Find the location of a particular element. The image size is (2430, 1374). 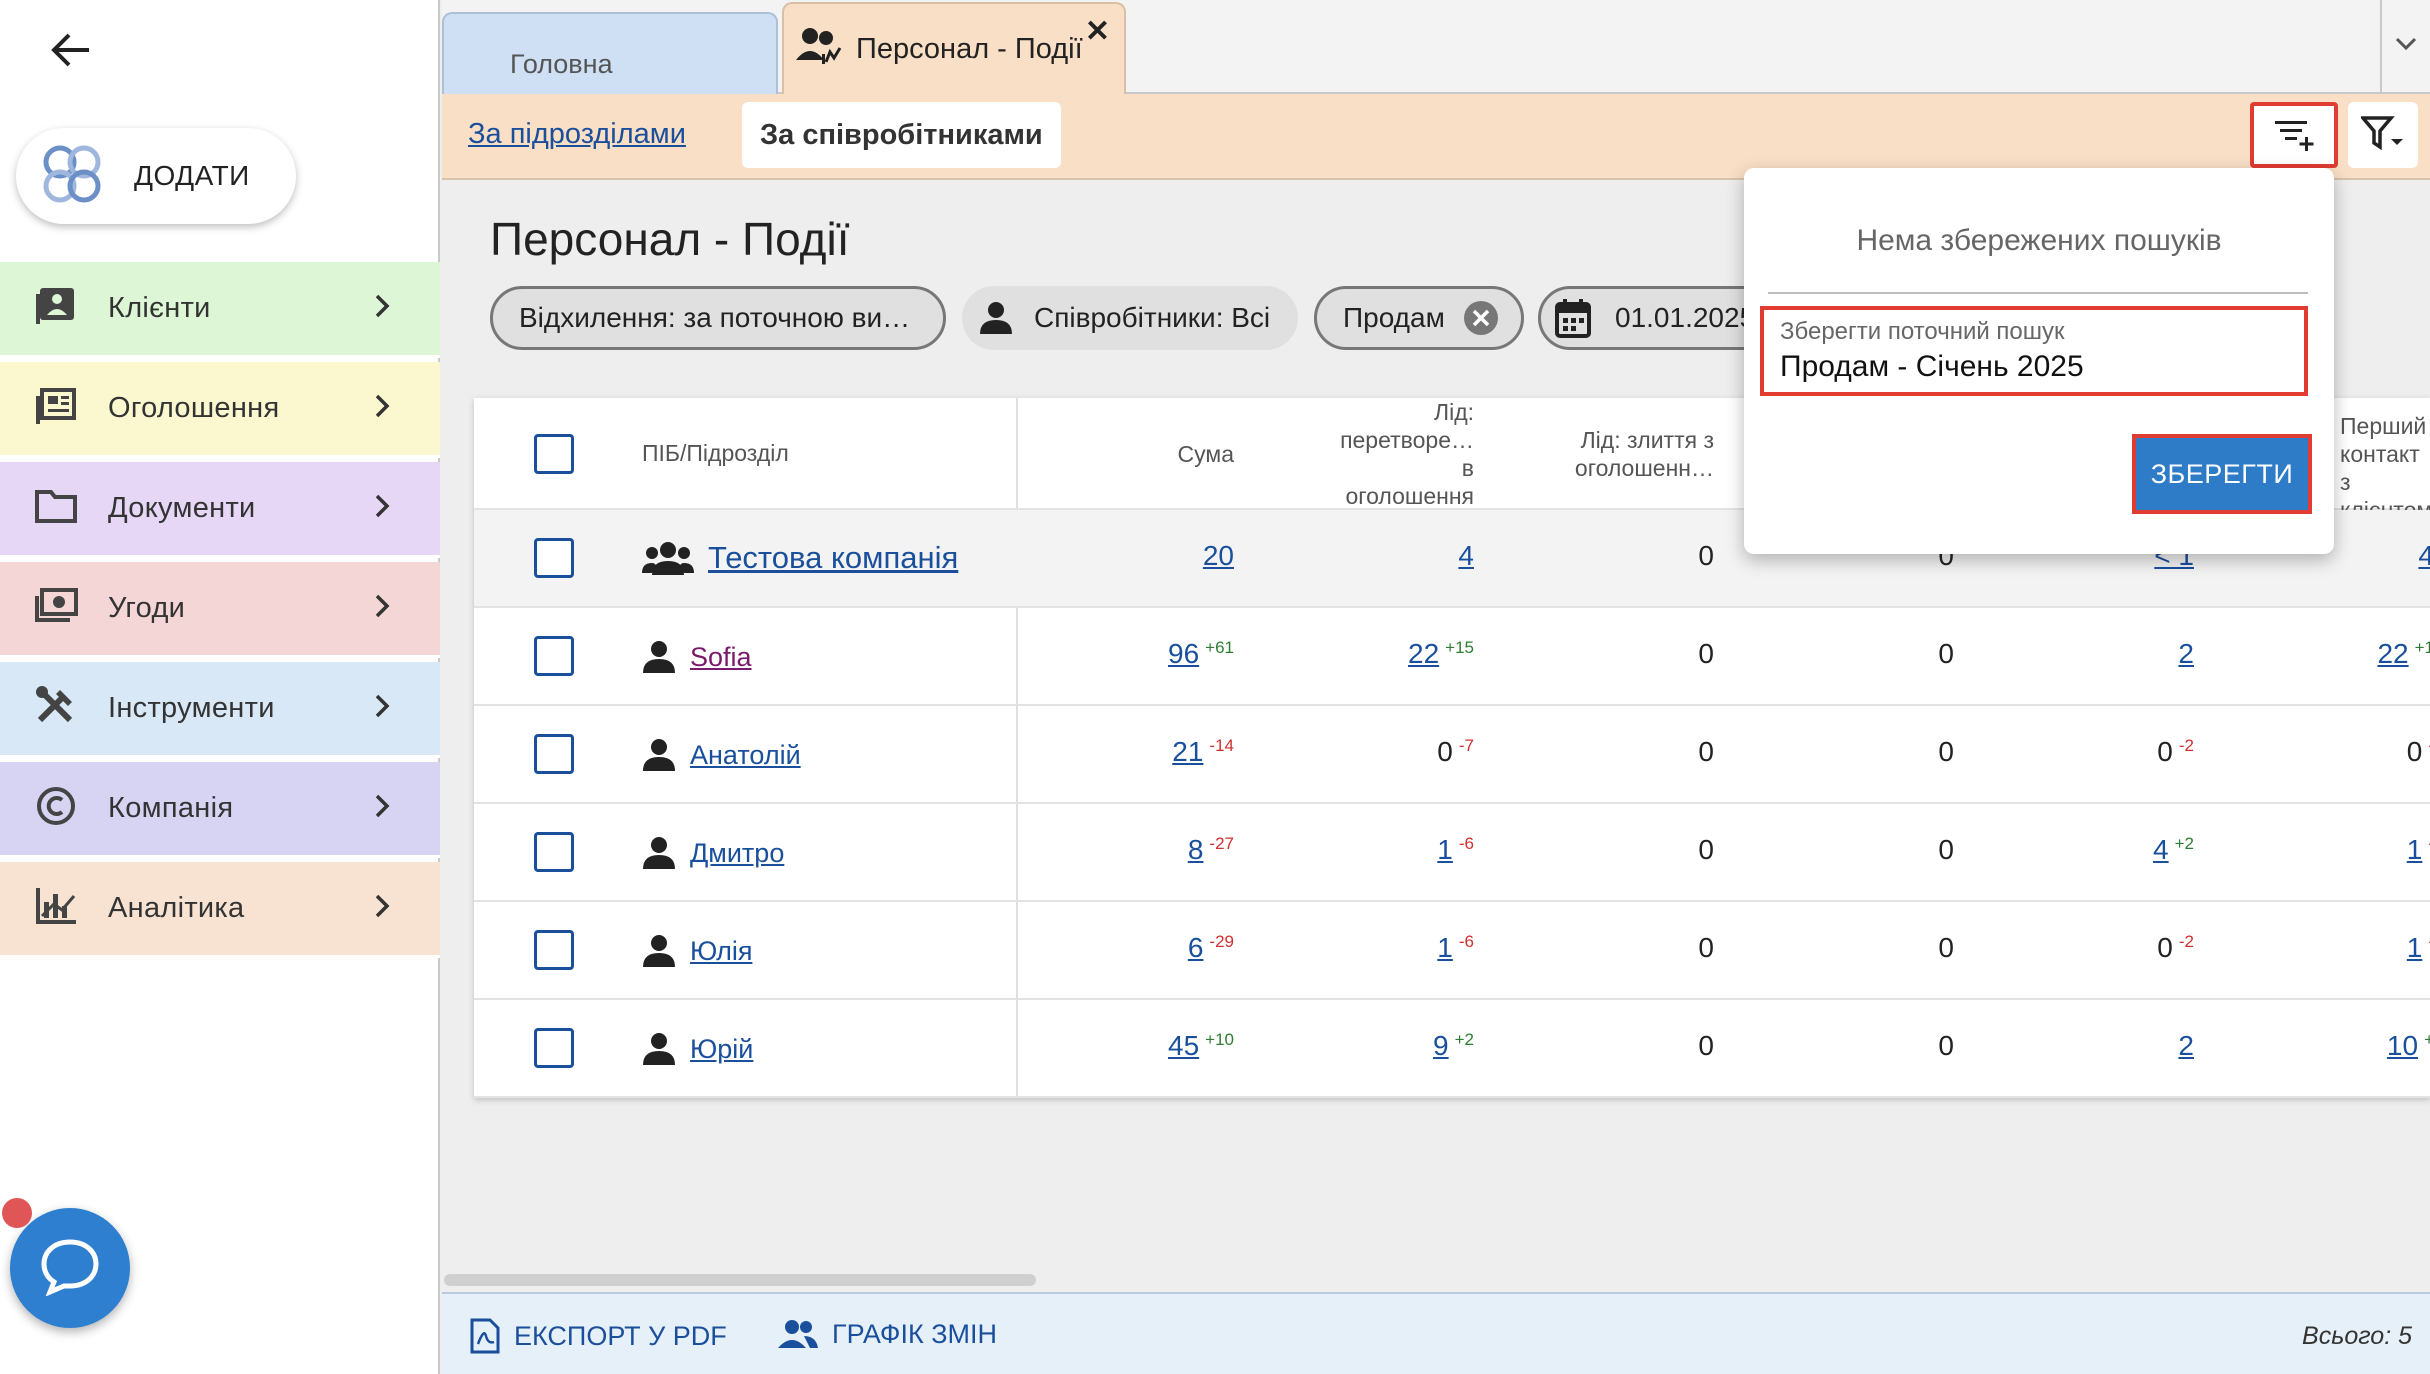

cell-delta: -14 is located at coordinates (1221, 745).